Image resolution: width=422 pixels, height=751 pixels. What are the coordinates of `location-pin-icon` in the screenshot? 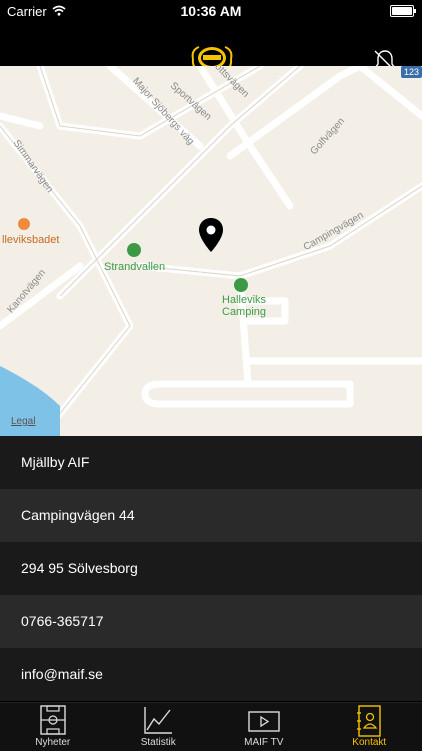 It's located at (211, 235).